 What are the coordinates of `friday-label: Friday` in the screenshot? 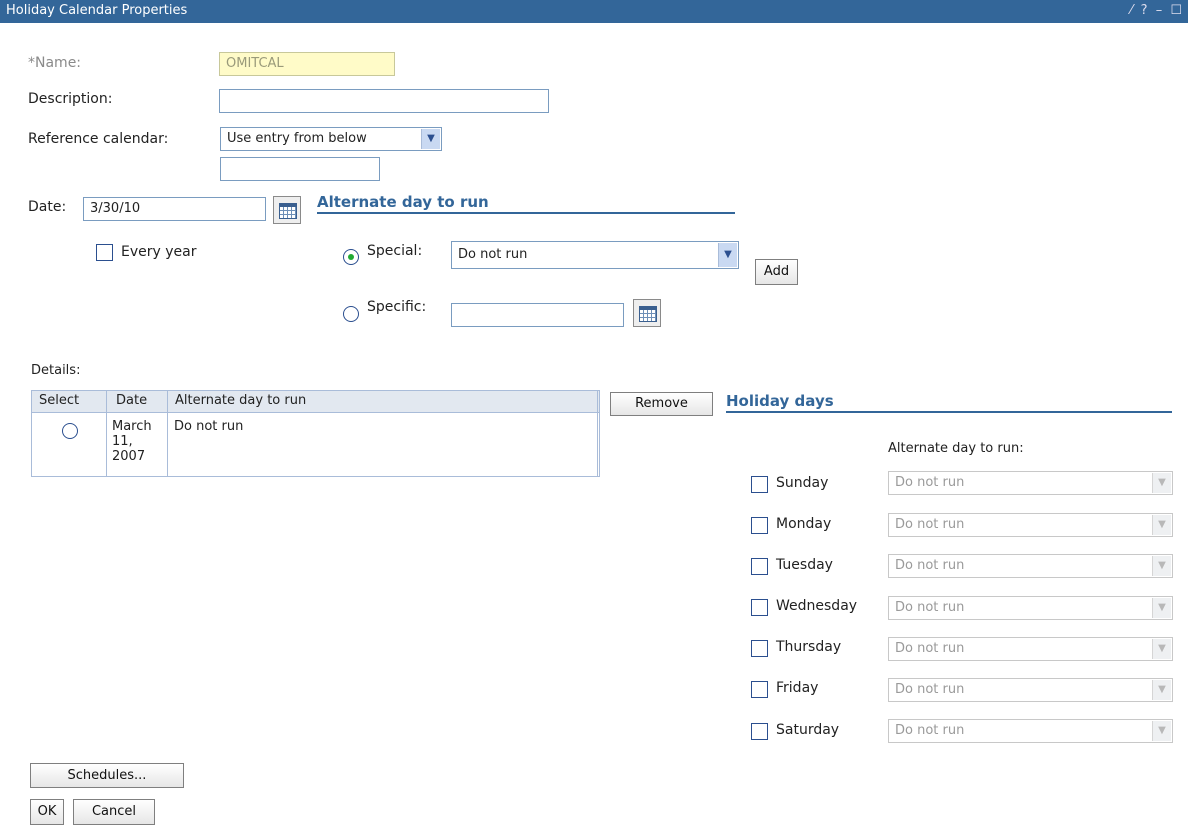 It's located at (797, 688).